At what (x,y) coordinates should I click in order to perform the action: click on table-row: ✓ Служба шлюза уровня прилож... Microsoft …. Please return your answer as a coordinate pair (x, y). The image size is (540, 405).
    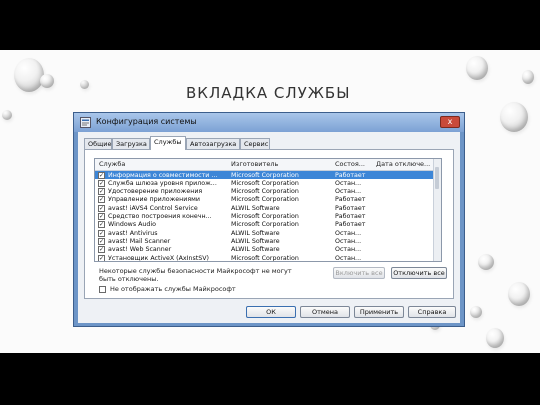
    Looking at the image, I should click on (265, 183).